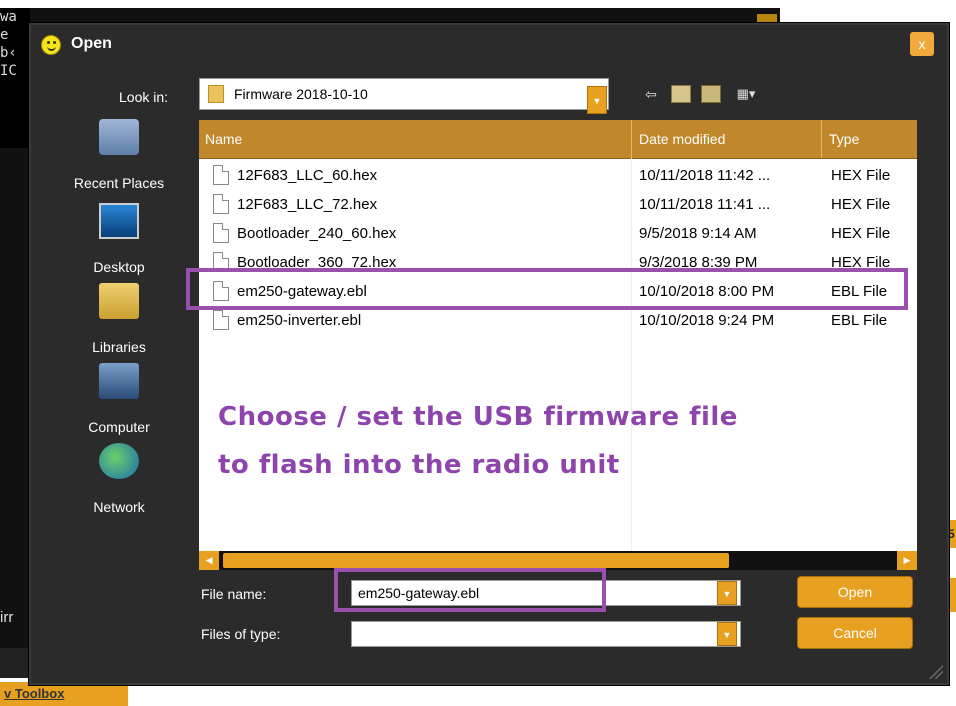 This screenshot has height=706, width=956. I want to click on highlight-box-file-row, so click(547, 289).